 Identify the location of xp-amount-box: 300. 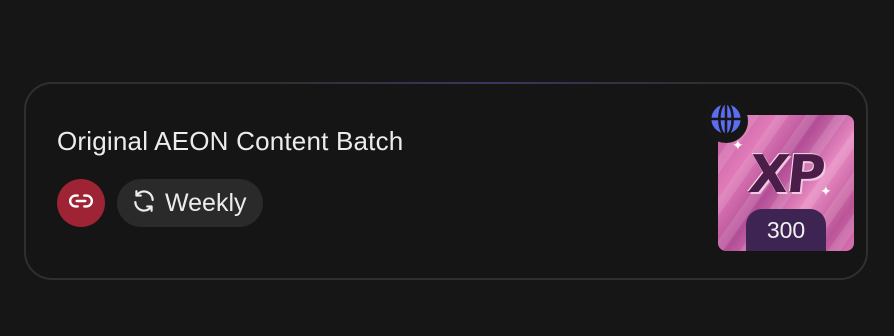
(786, 230).